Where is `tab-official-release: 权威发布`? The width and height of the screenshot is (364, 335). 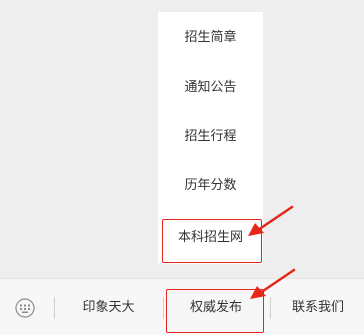
tab-official-release: 权威发布 is located at coordinates (216, 308).